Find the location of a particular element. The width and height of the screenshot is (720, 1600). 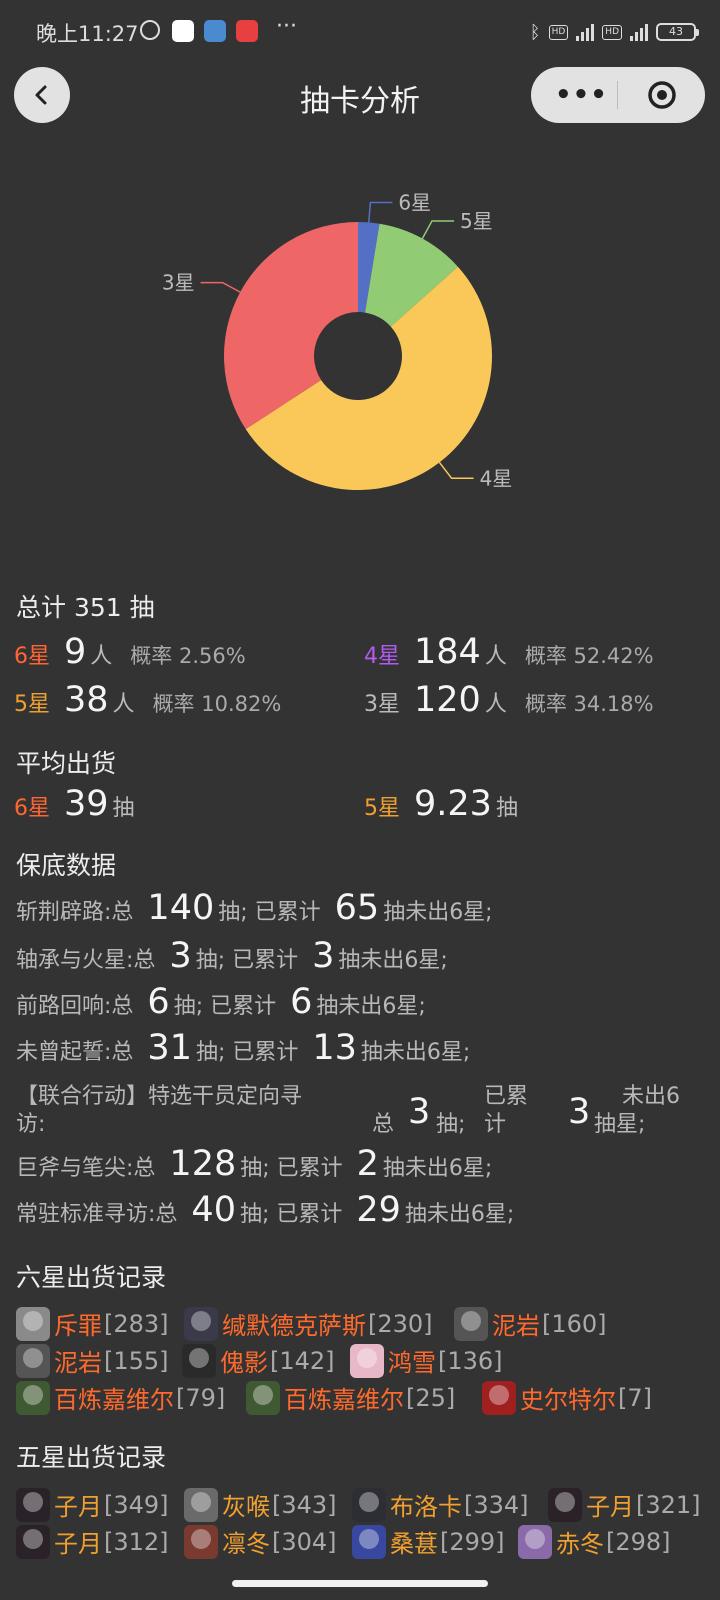

qq-icon is located at coordinates (183, 31).